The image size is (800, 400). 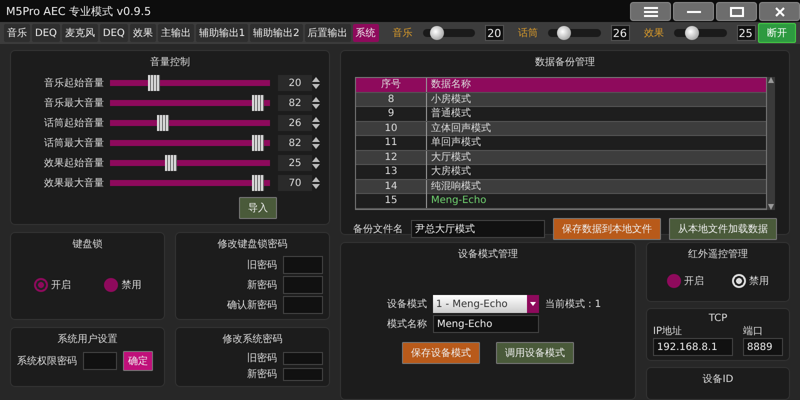 What do you see at coordinates (88, 339) in the screenshot?
I see `panel-title: 系统用户设置` at bounding box center [88, 339].